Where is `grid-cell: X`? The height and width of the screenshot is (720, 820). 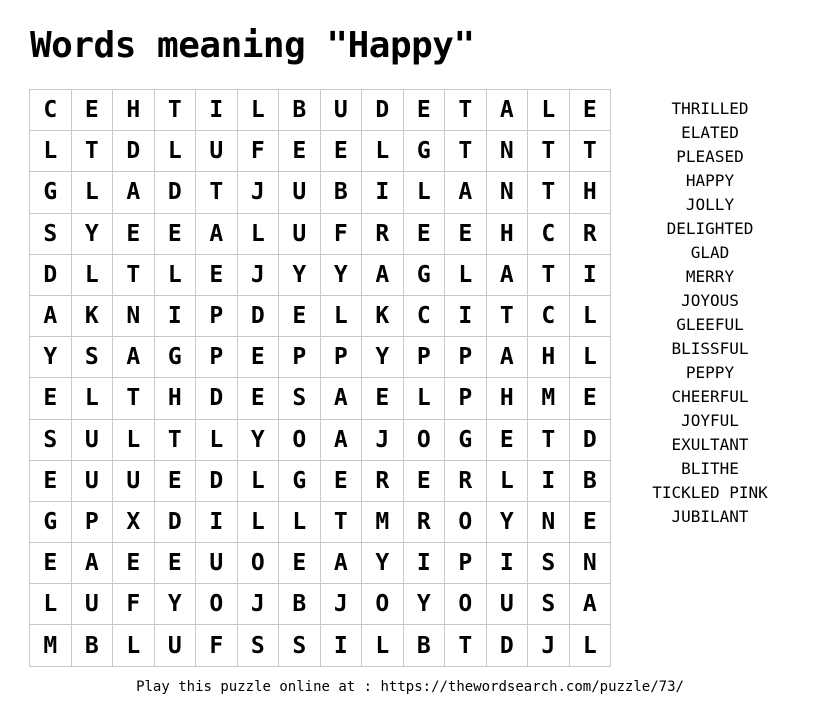 grid-cell: X is located at coordinates (133, 522).